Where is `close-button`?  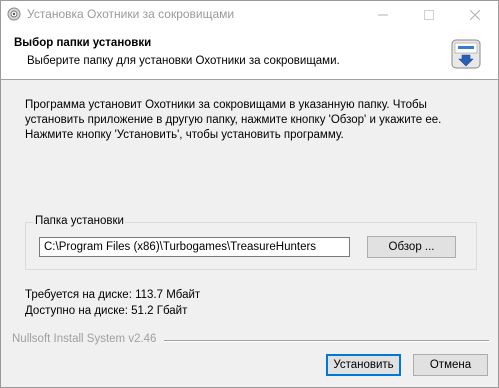
close-button is located at coordinates (475, 15).